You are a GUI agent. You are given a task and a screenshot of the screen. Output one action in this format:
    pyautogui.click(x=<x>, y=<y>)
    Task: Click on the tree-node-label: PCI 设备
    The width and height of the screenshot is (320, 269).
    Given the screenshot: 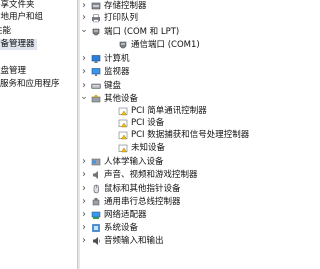 What is the action you would take?
    pyautogui.click(x=148, y=123)
    